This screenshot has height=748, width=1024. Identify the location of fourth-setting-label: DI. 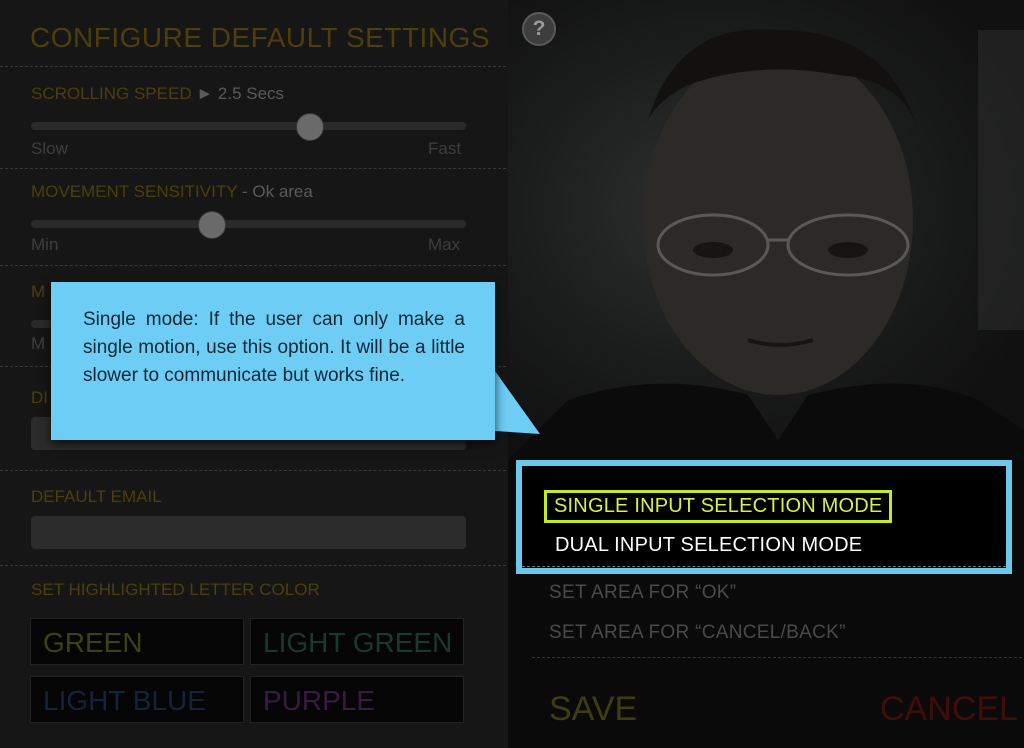
(39, 397).